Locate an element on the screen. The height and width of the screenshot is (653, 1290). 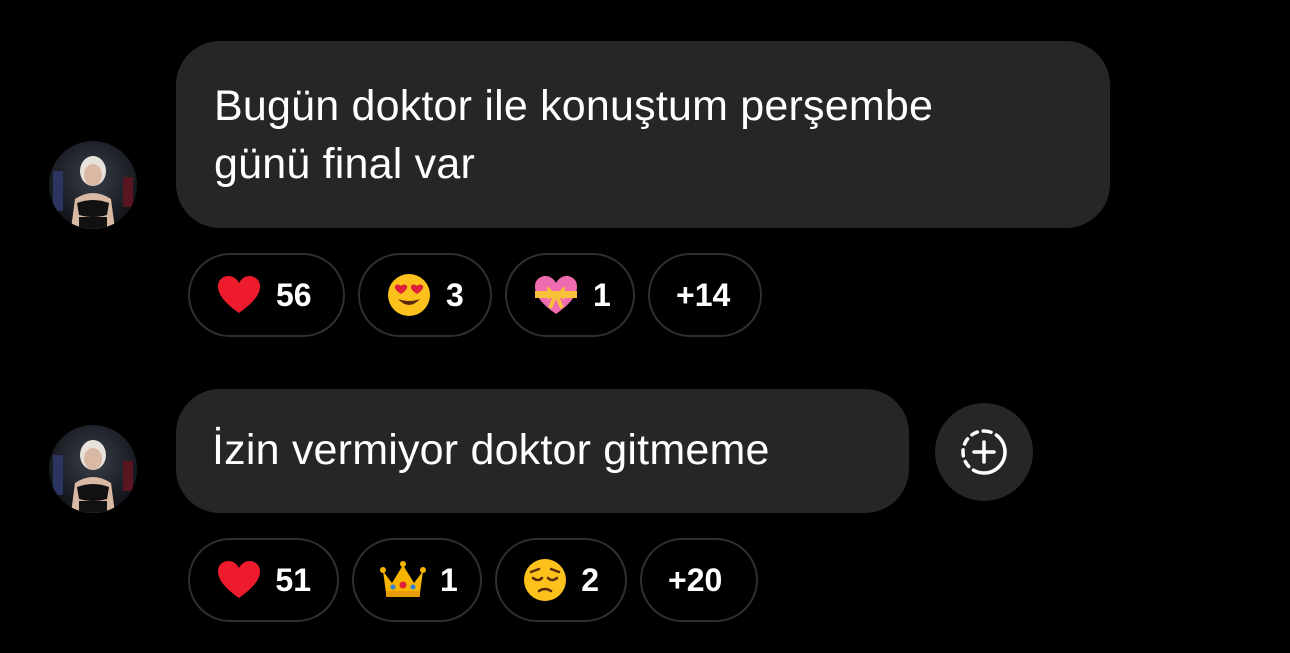
reaction-count: 3 is located at coordinates (455, 294).